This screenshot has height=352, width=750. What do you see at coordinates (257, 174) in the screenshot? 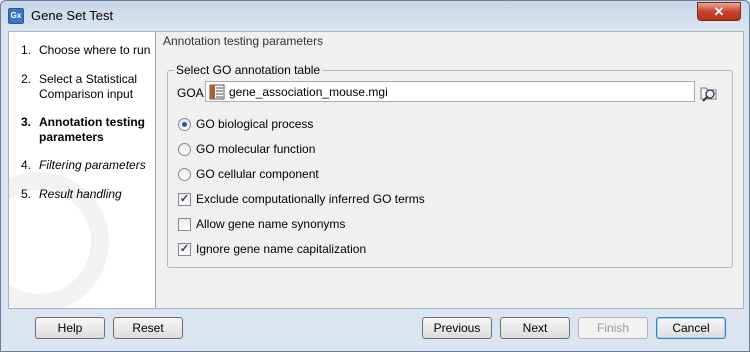
I see `radio-label: GO cellular component` at bounding box center [257, 174].